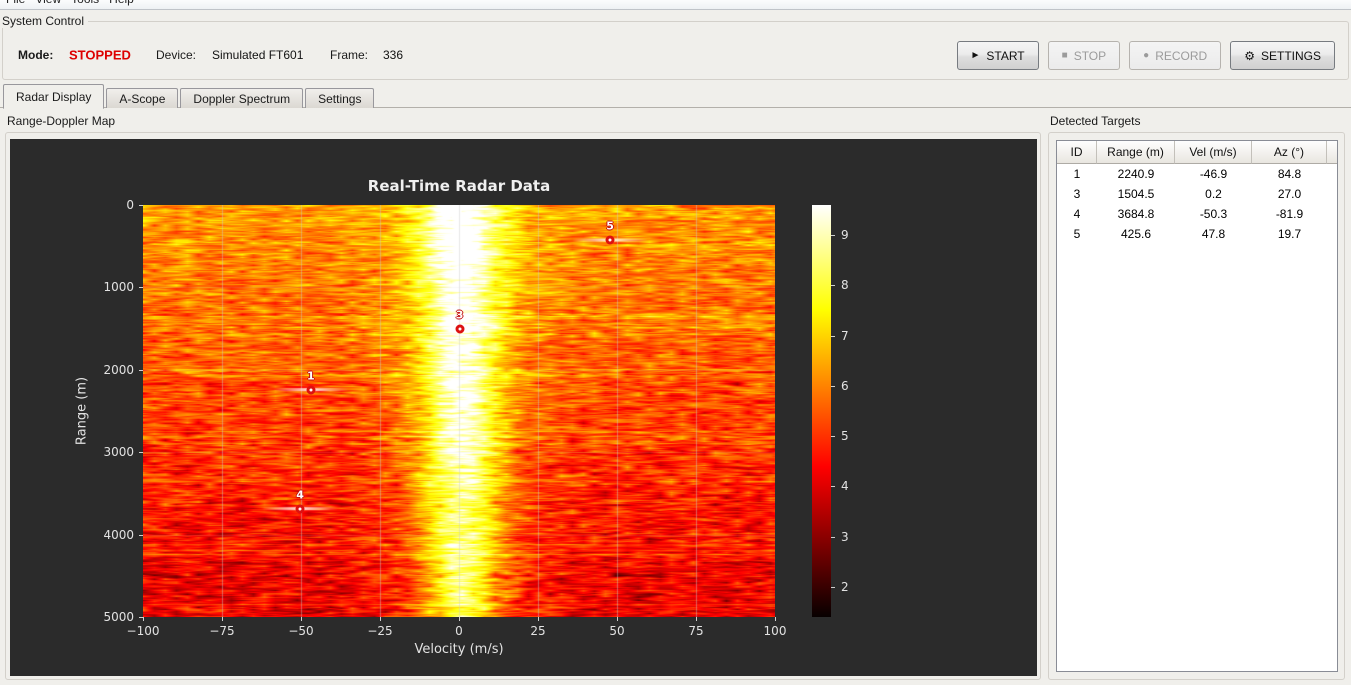 Image resolution: width=1351 pixels, height=685 pixels. Describe the element at coordinates (1197, 174) in the screenshot. I see `table-row: 1 2240.9 -46.9 84.8` at that location.